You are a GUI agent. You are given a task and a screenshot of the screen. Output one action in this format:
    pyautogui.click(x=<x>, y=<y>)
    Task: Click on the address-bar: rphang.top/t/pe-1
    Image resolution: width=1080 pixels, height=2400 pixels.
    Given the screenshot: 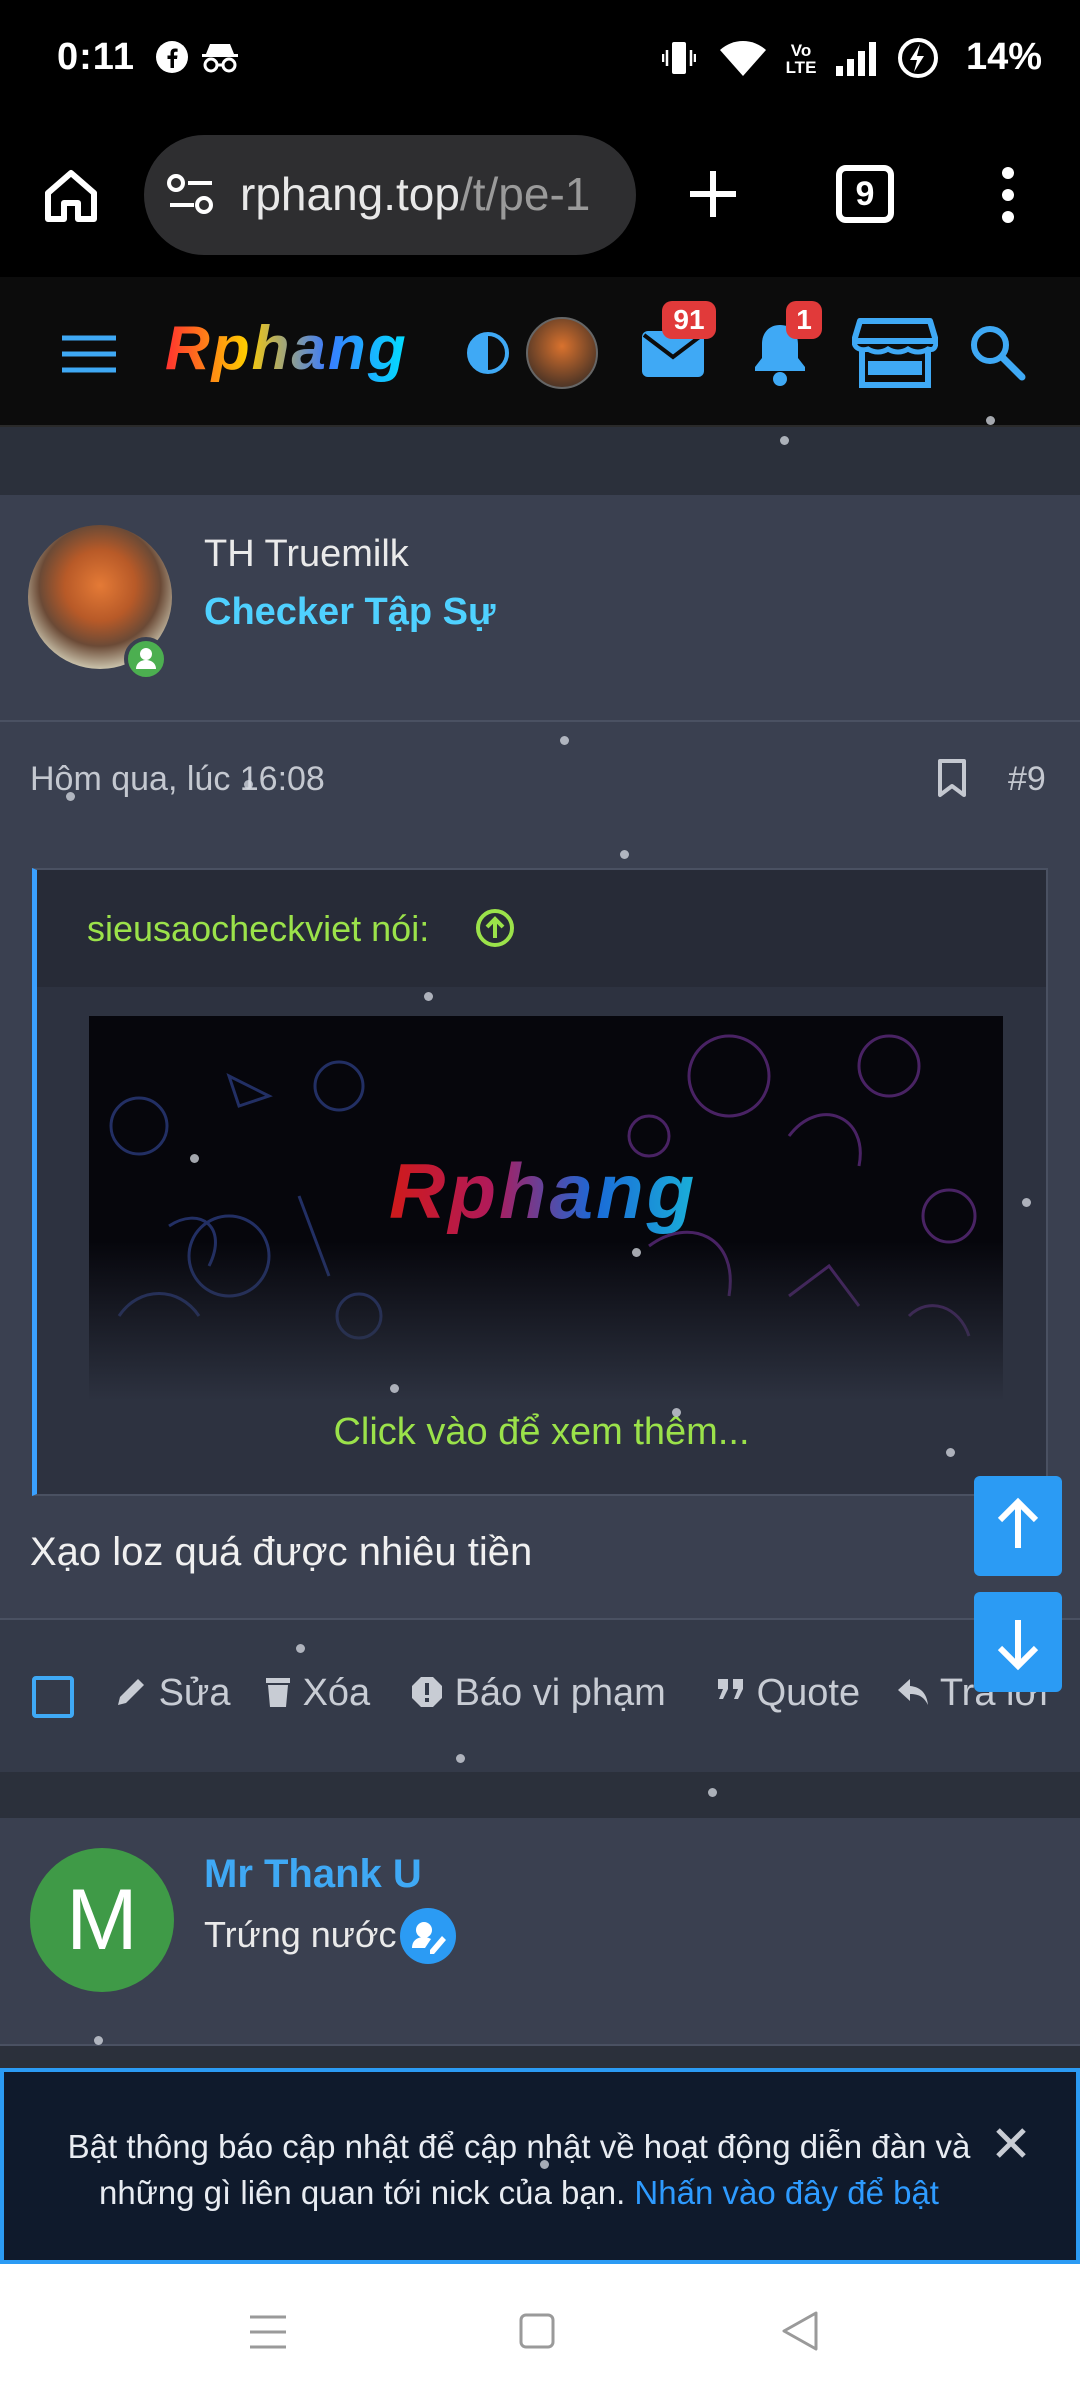 What is the action you would take?
    pyautogui.click(x=390, y=195)
    